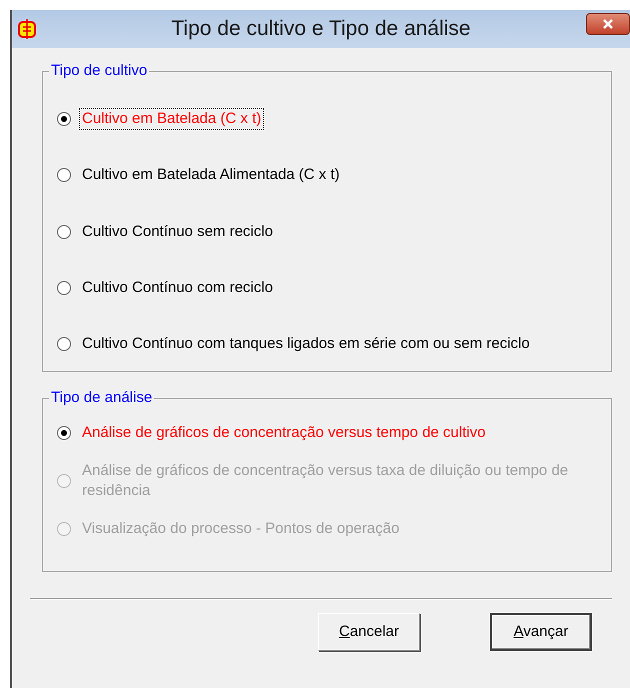 This screenshot has height=688, width=630. Describe the element at coordinates (177, 288) in the screenshot. I see `option-label: Cultivo Contínuo com reciclo` at that location.